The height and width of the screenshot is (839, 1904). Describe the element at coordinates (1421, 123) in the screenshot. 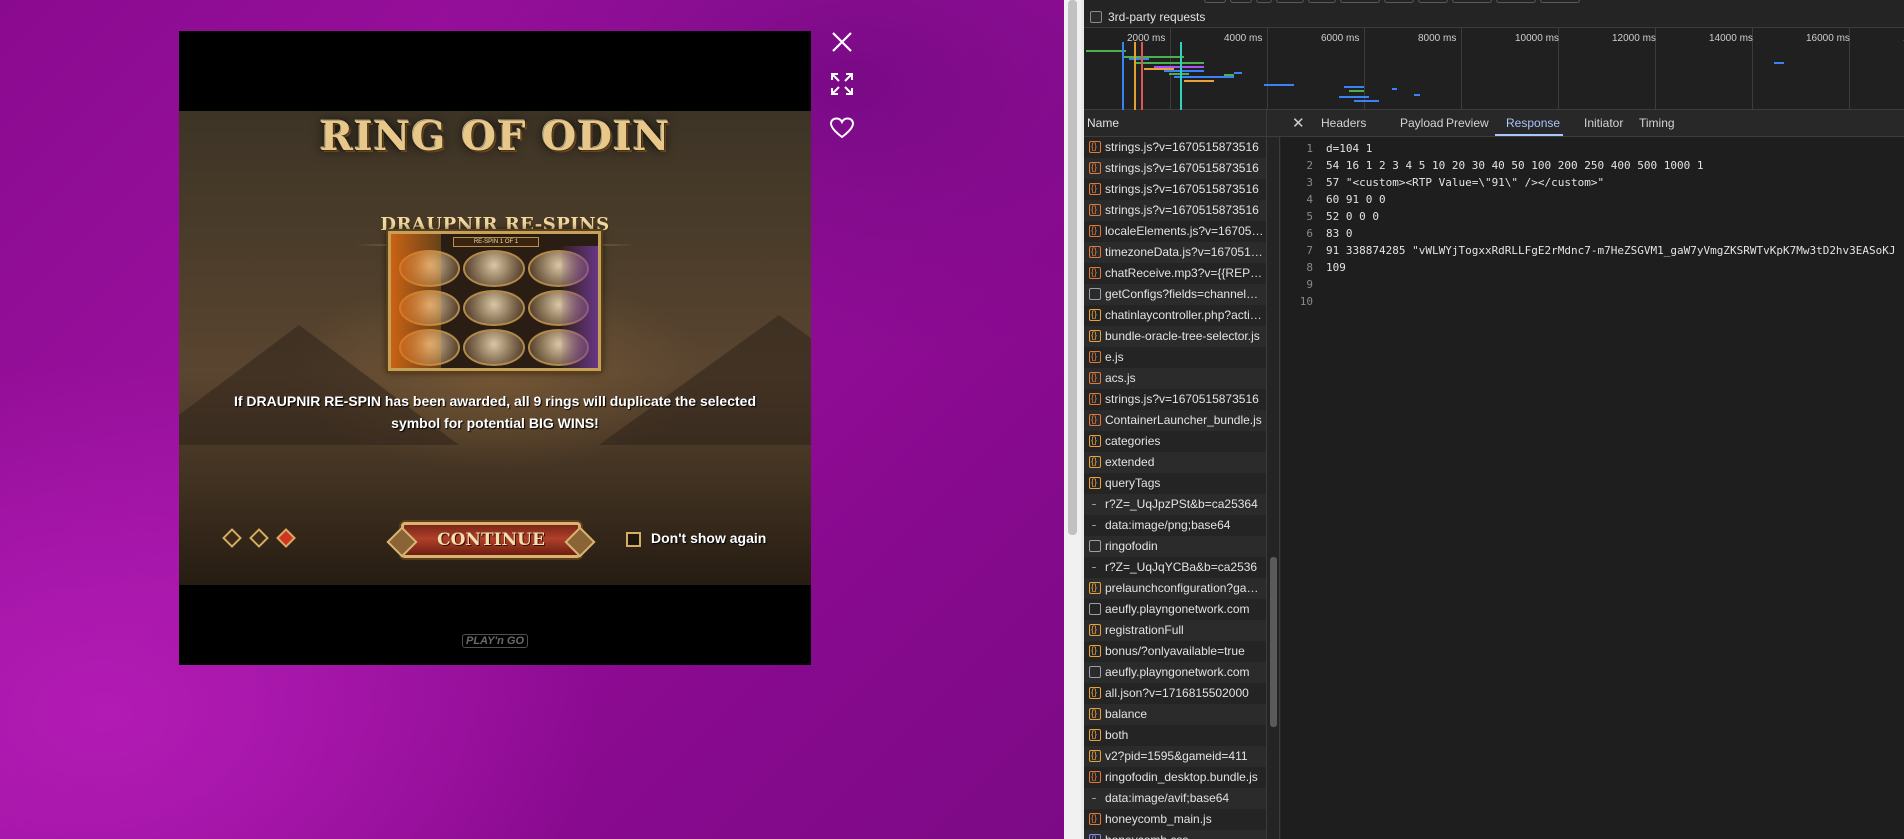

I see `tab-payload: Payload` at that location.